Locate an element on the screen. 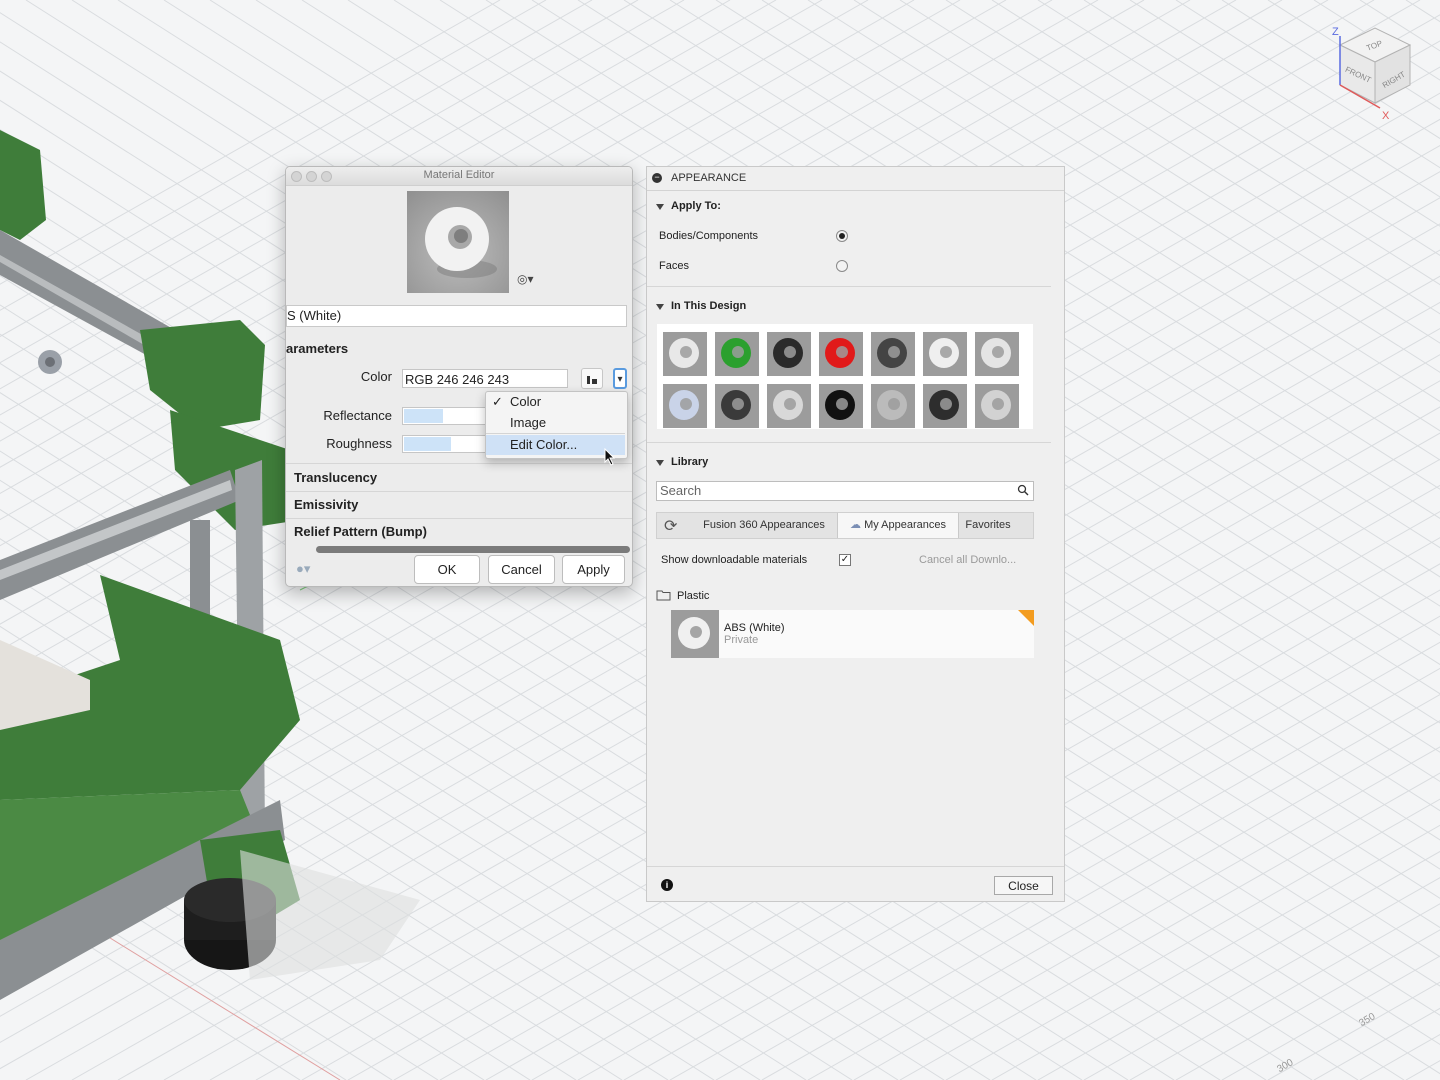 This screenshot has height=1080, width=1440. bodies-components-radio is located at coordinates (842, 236).